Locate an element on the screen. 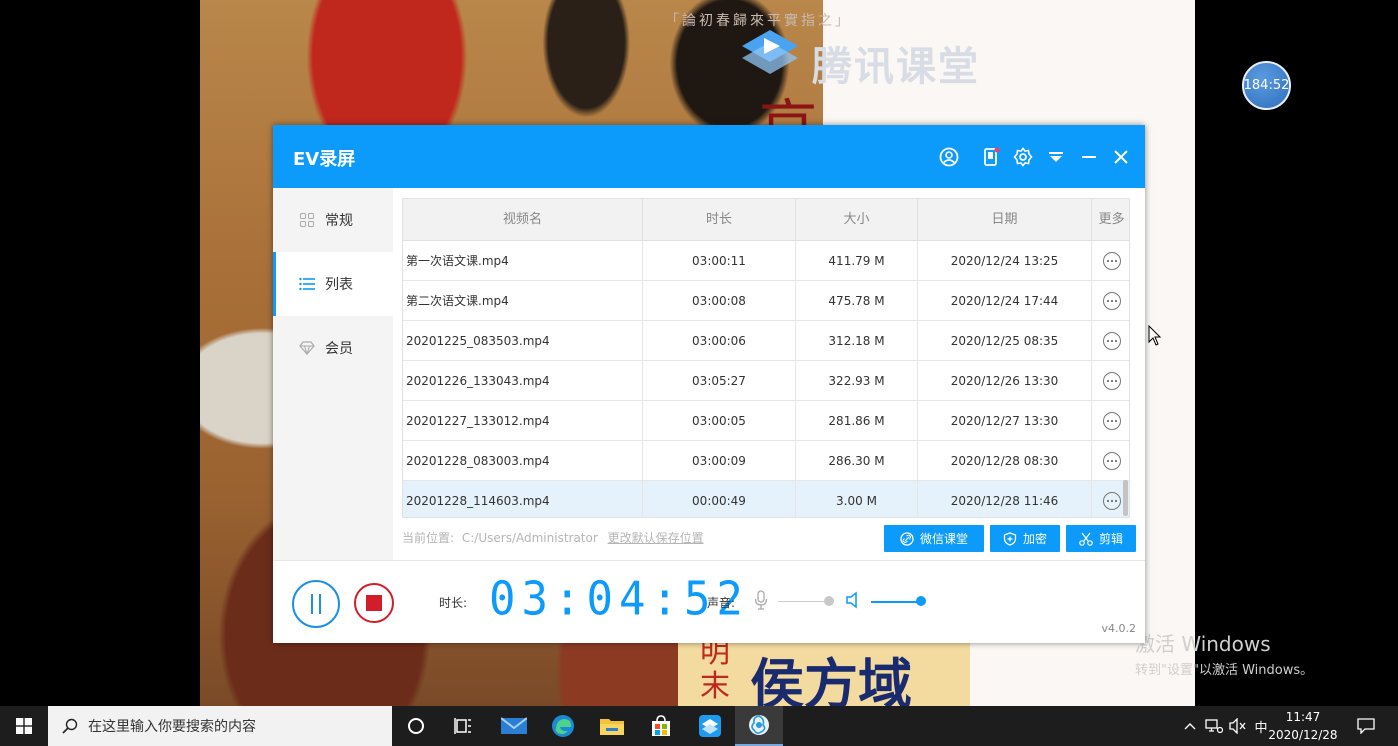 The height and width of the screenshot is (746, 1398). header-more: 更多 is located at coordinates (1111, 219).